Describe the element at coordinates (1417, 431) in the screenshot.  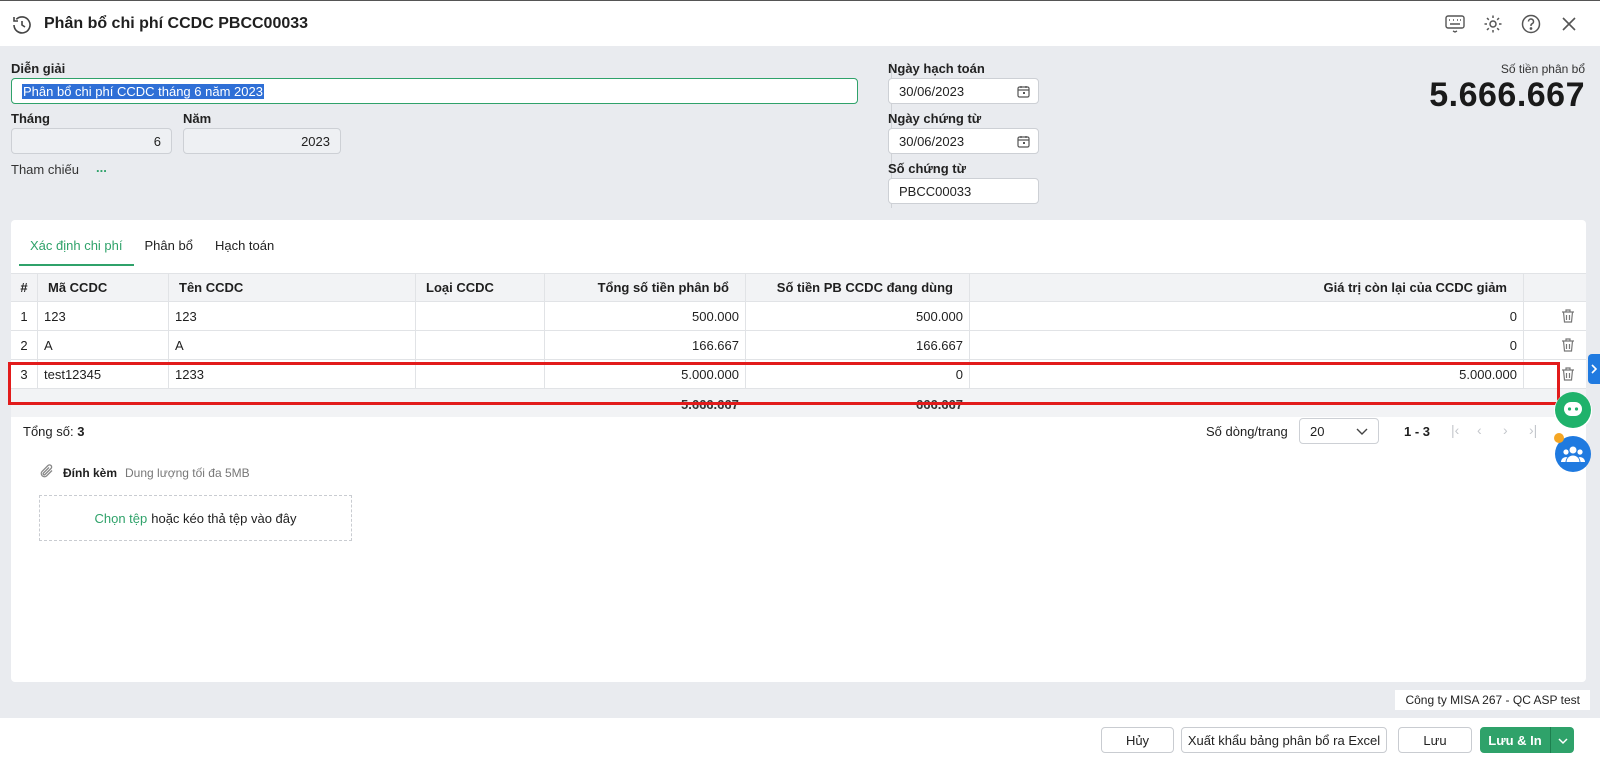
I see `page-range: 1 - 3` at that location.